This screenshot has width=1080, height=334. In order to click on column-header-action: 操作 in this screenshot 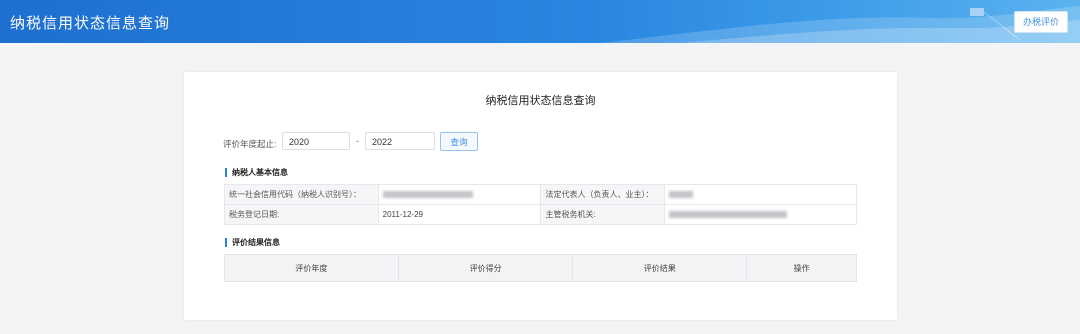, I will do `click(801, 268)`.